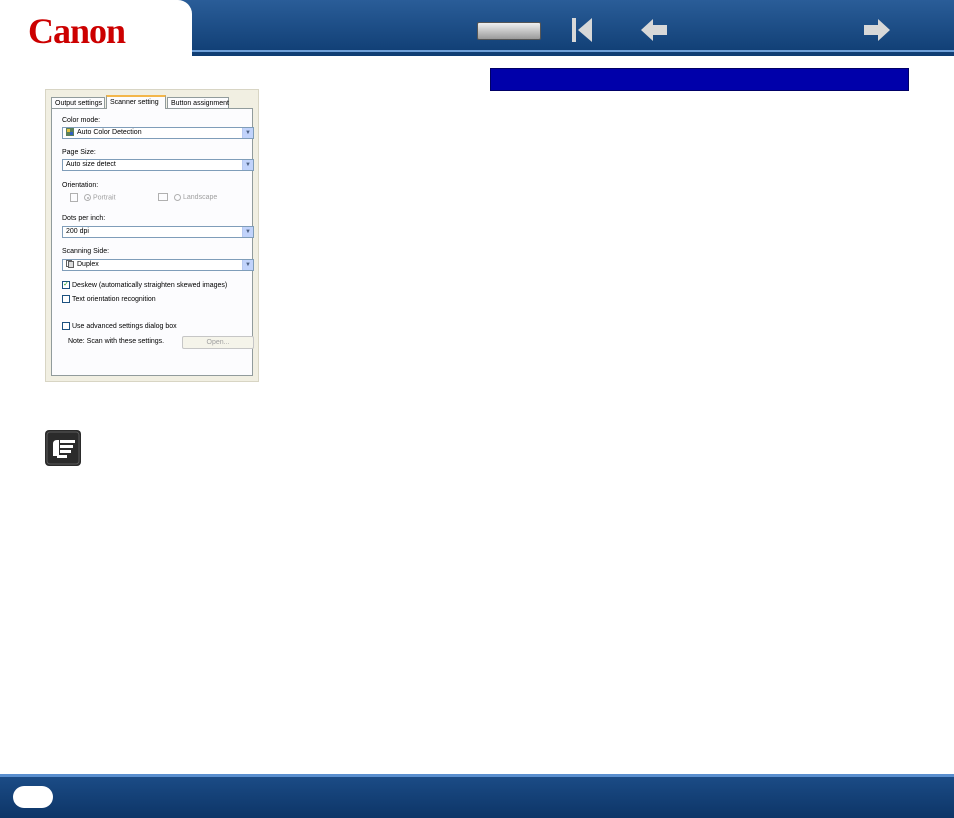  I want to click on dpi-label: Dots per inch:, so click(84, 218).